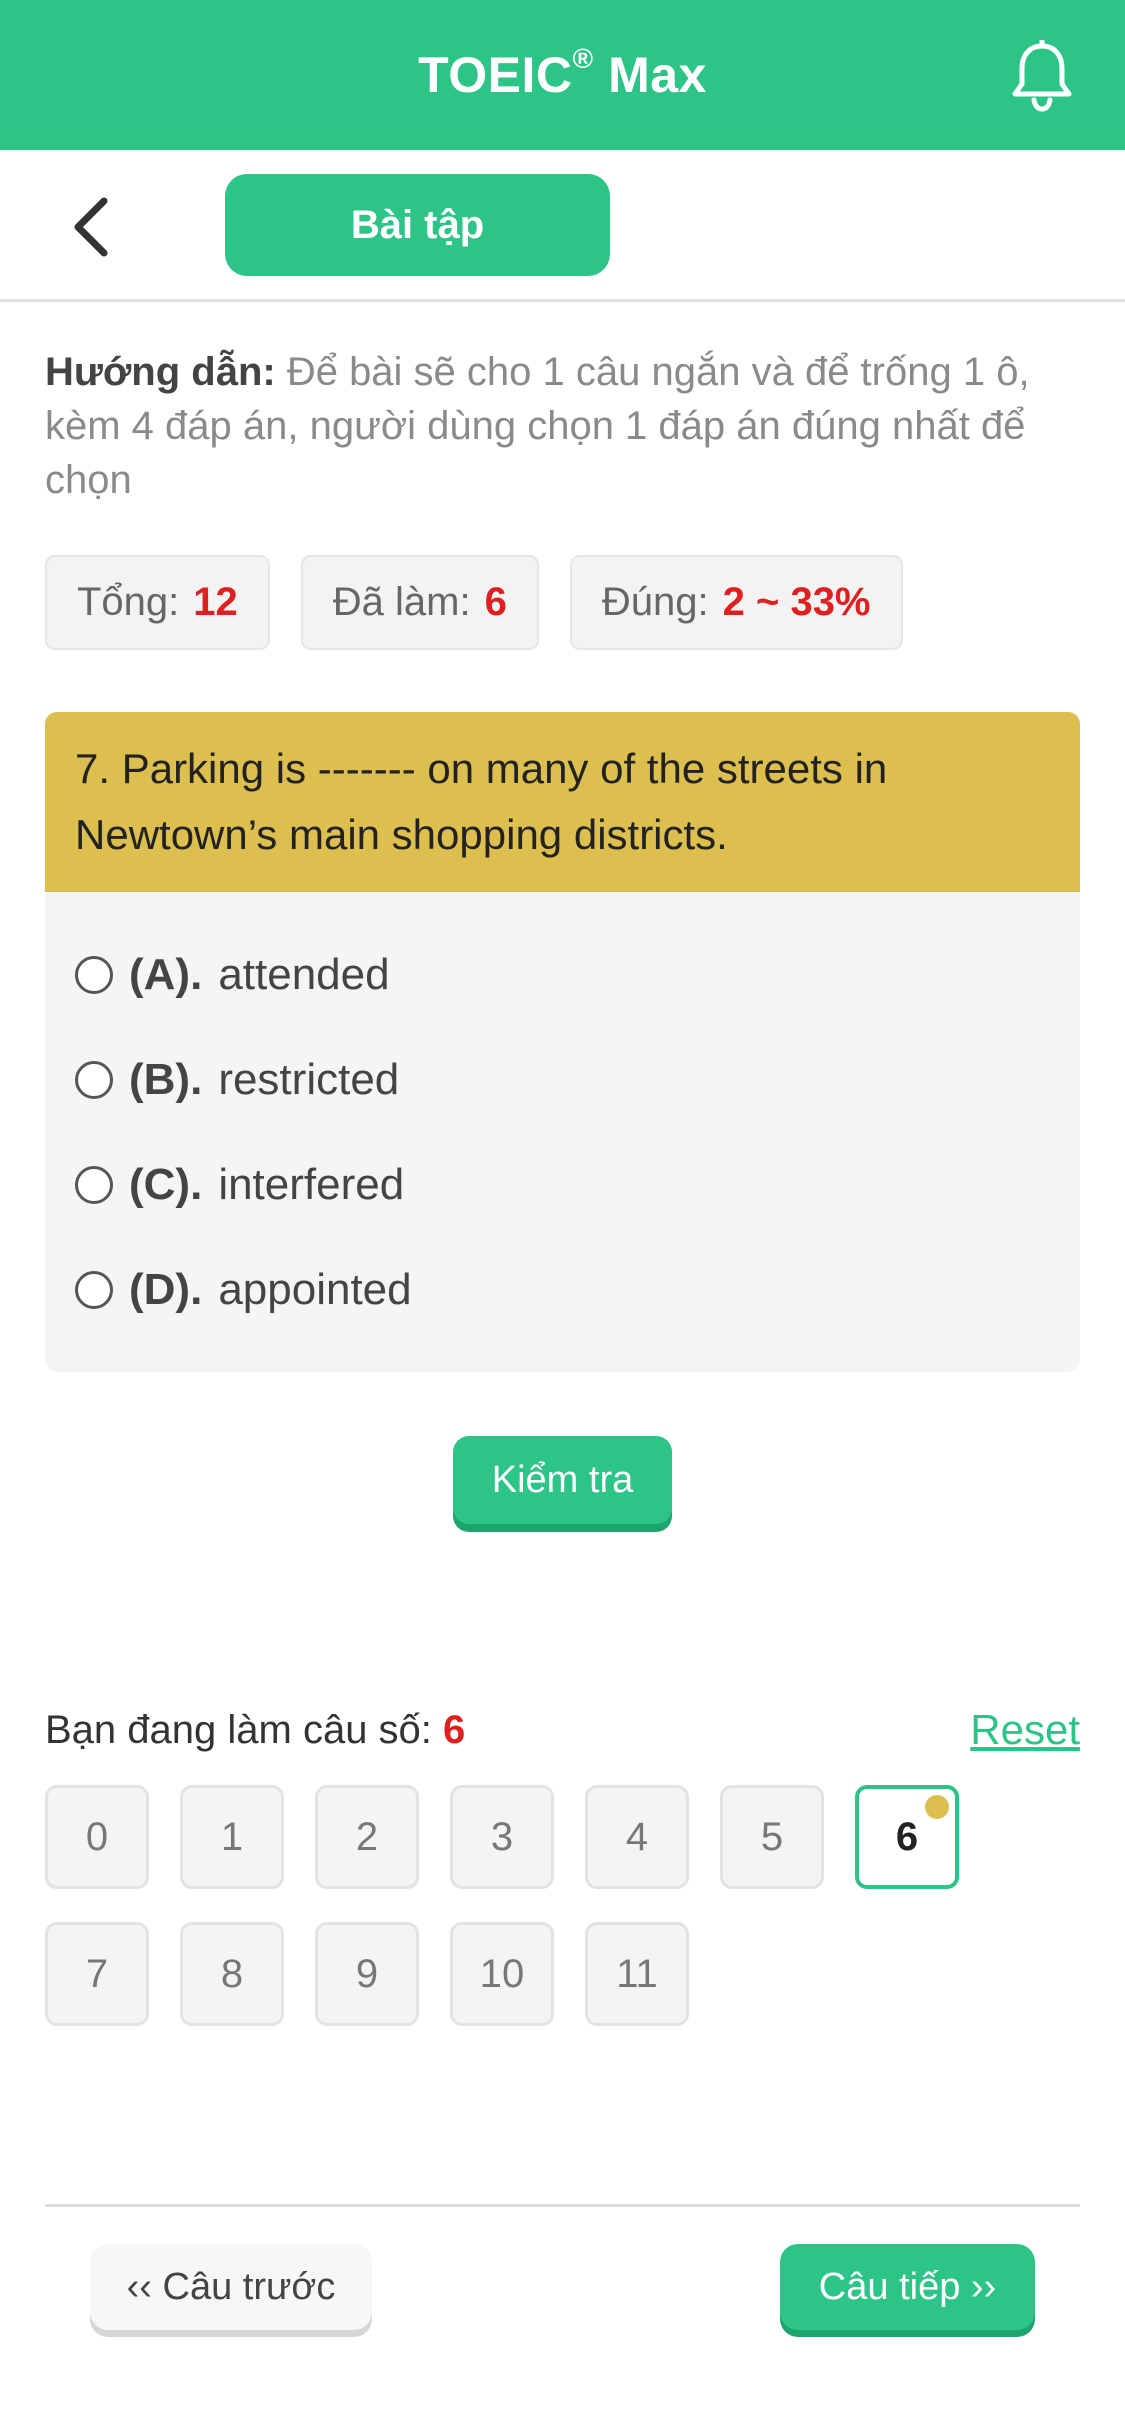 The height and width of the screenshot is (2436, 1125). Describe the element at coordinates (160, 372) in the screenshot. I see `instructions-label: Hướng dẫn:` at that location.